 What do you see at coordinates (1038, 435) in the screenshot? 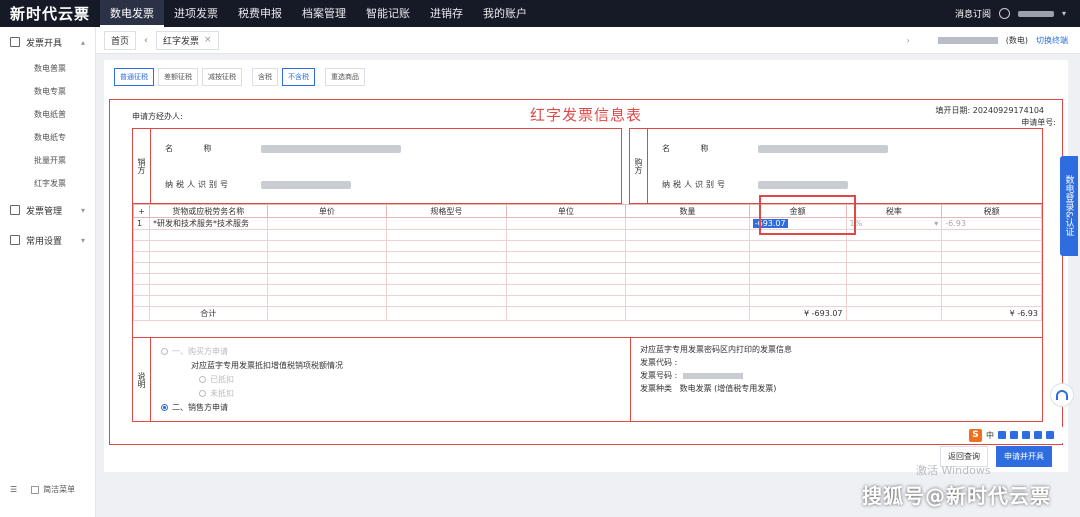
I see `skin-icon` at bounding box center [1038, 435].